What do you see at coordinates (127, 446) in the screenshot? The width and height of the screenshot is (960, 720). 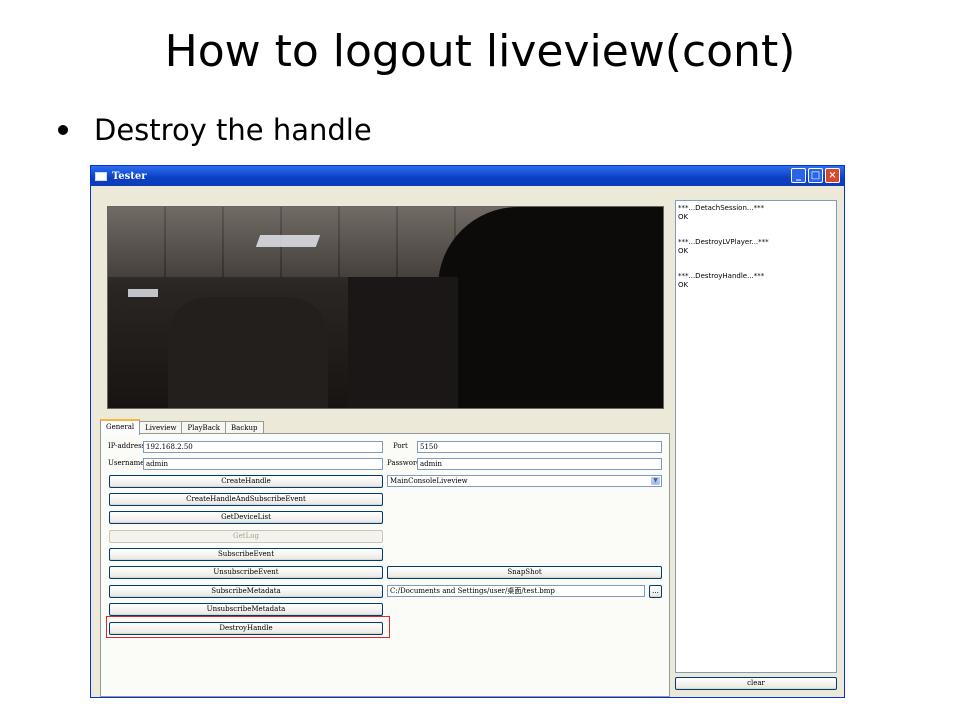 I see `ip-label: IP-address` at bounding box center [127, 446].